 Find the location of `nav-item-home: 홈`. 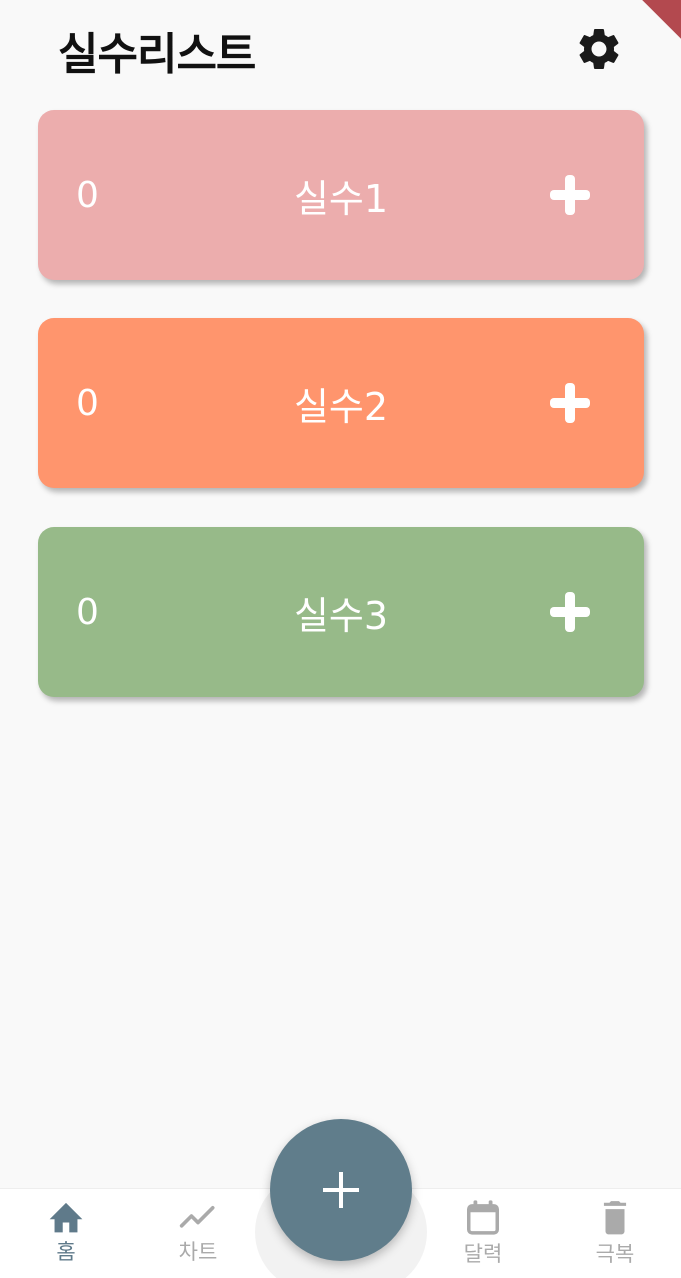

nav-item-home: 홈 is located at coordinates (66, 1233).